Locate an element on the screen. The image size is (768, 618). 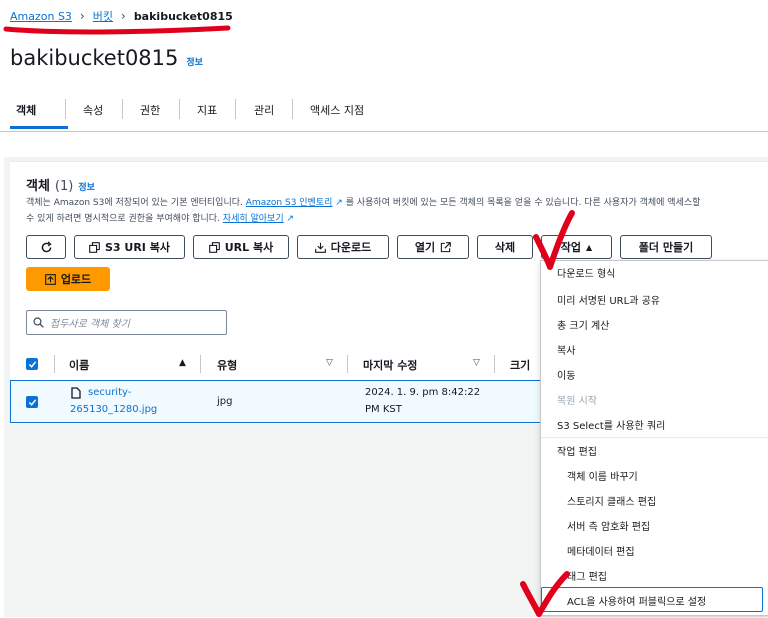
row-checkbox is located at coordinates (32, 402).